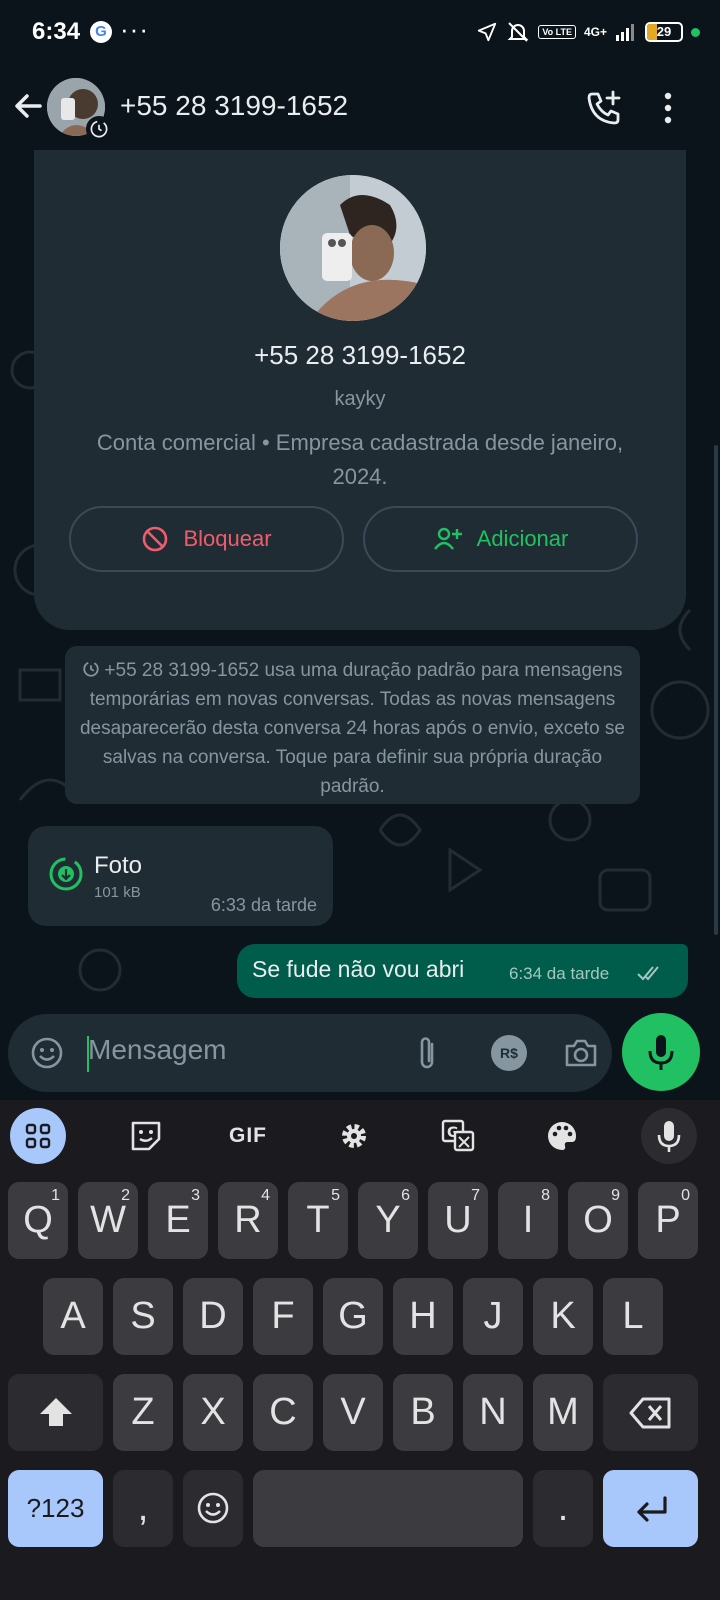 The height and width of the screenshot is (1600, 720). Describe the element at coordinates (648, 973) in the screenshot. I see `double-check-icon` at that location.